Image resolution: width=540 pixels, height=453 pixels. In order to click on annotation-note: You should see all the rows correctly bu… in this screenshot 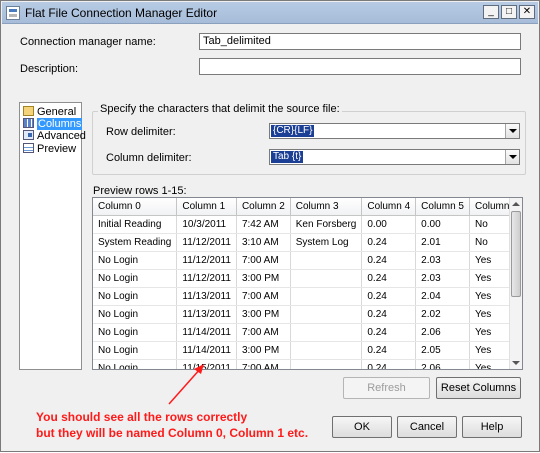, I will do `click(186, 425)`.